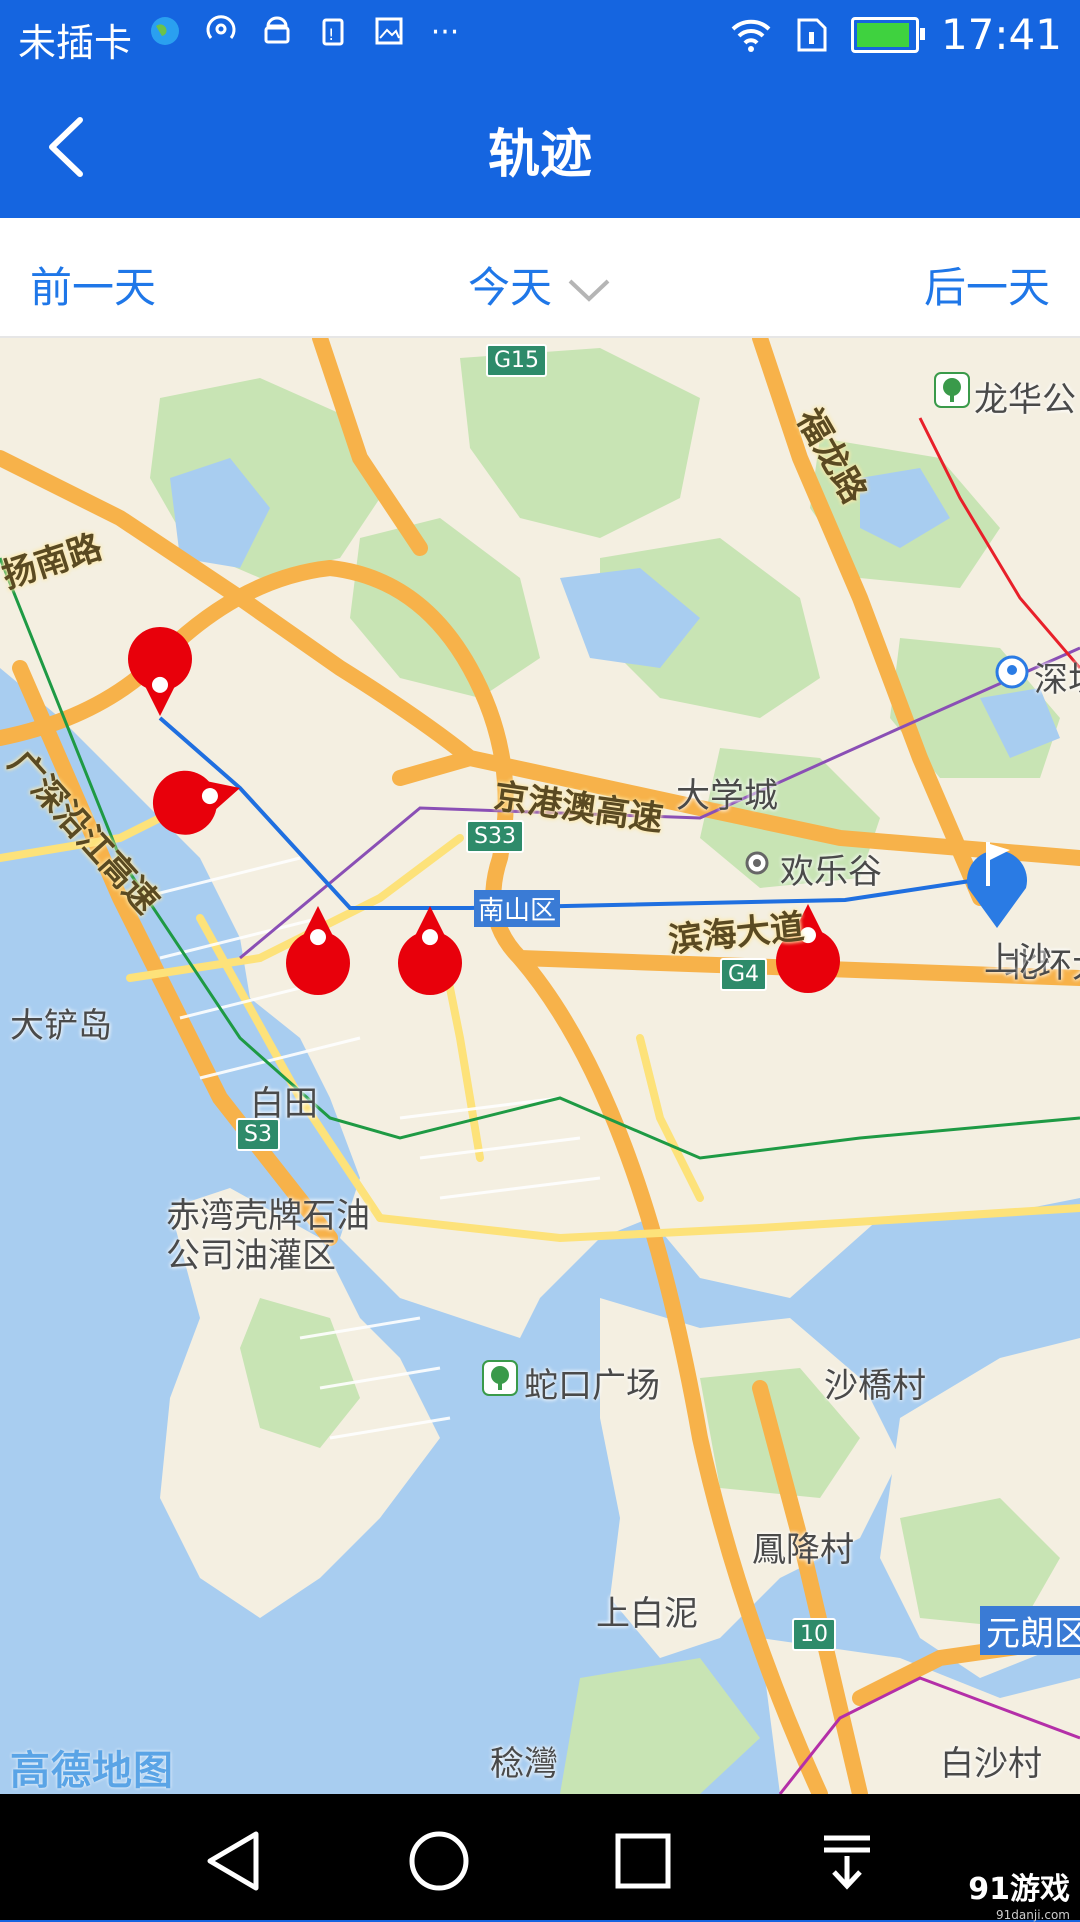 The height and width of the screenshot is (1922, 1080). What do you see at coordinates (875, 1386) in the screenshot?
I see `place-label: 沙橋村` at bounding box center [875, 1386].